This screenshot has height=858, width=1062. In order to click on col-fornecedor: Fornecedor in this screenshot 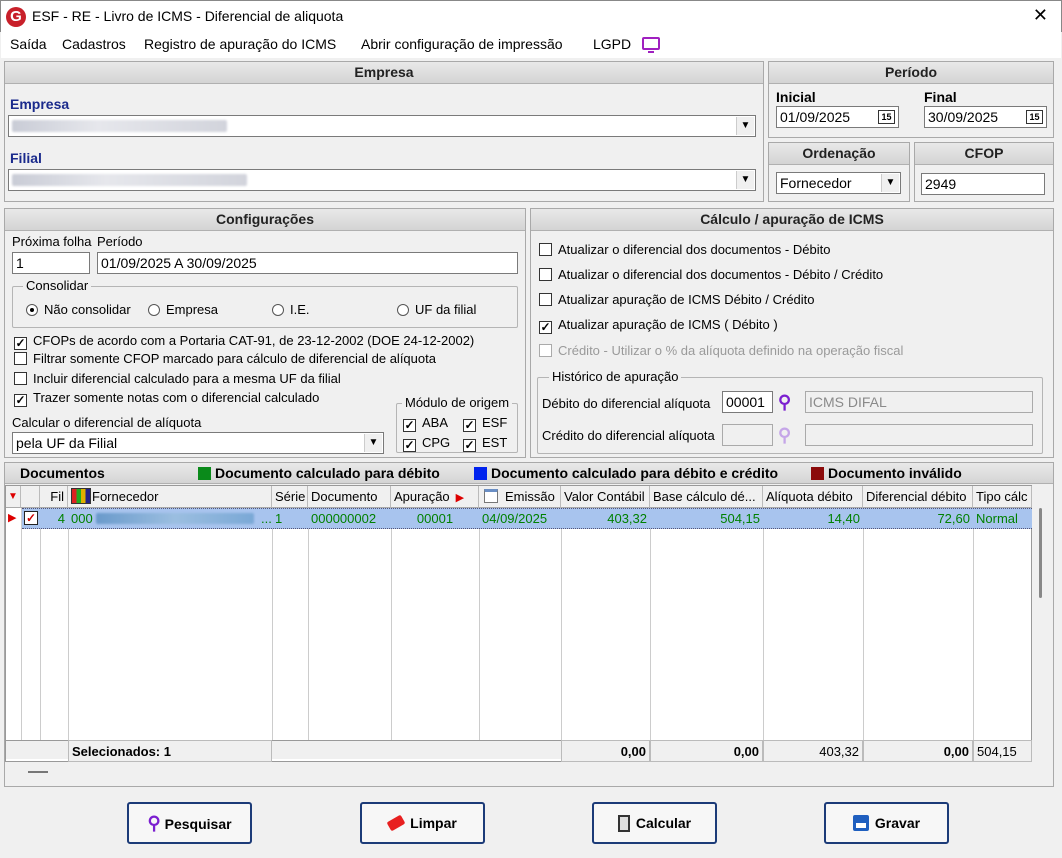, I will do `click(170, 497)`.